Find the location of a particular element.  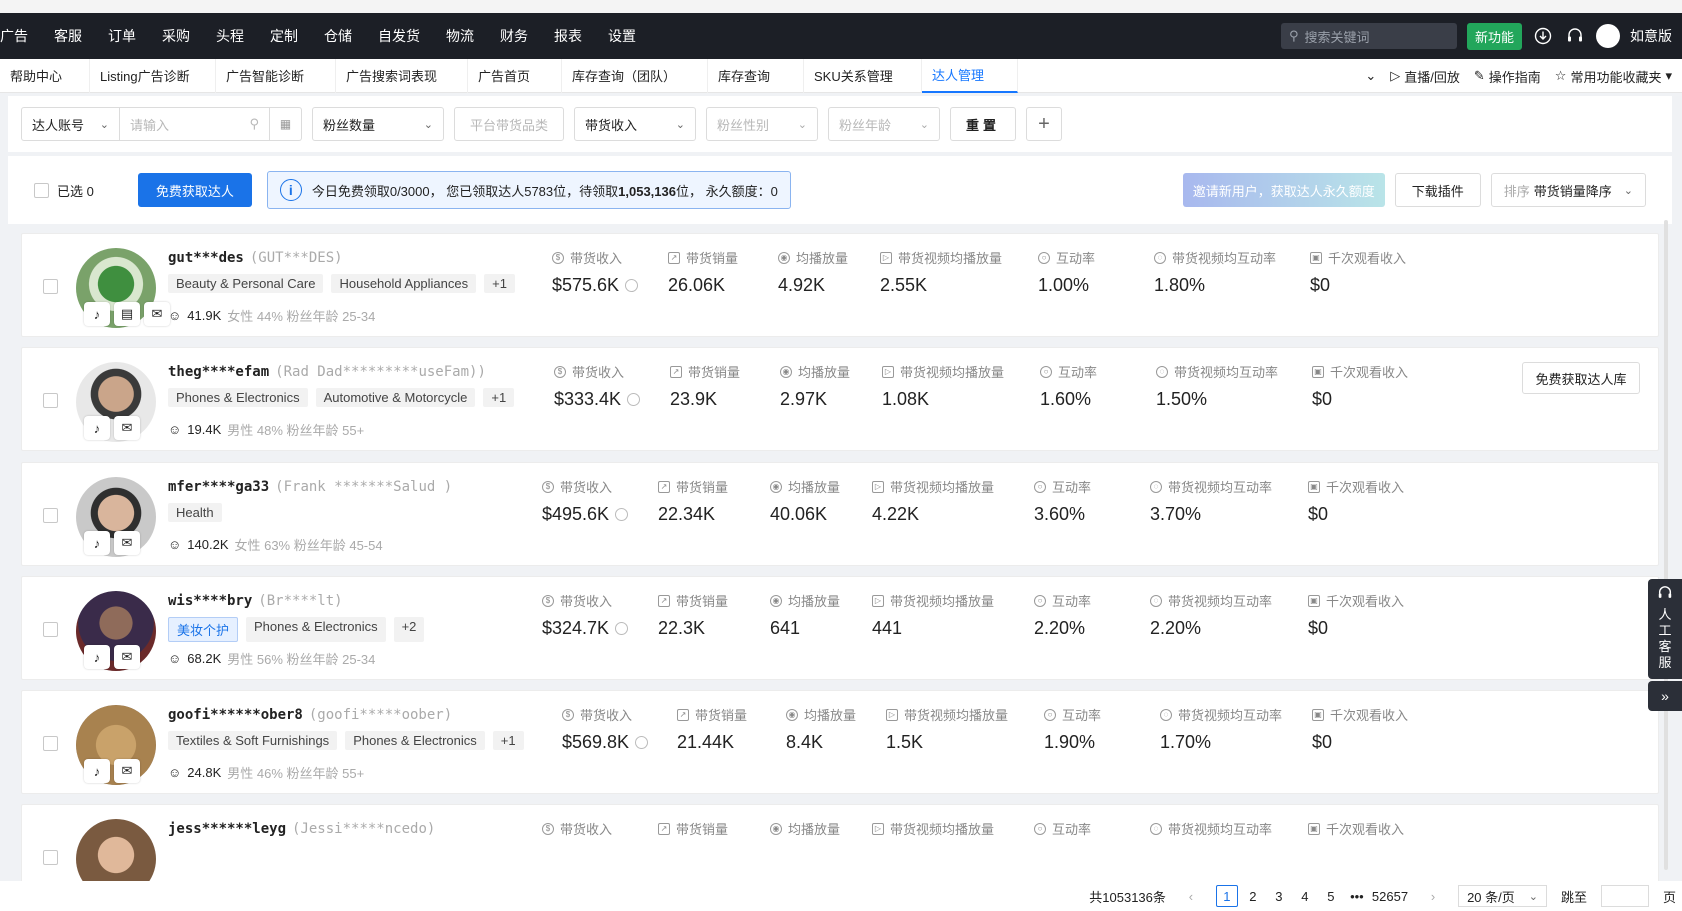

creator-avatar is located at coordinates (116, 850).